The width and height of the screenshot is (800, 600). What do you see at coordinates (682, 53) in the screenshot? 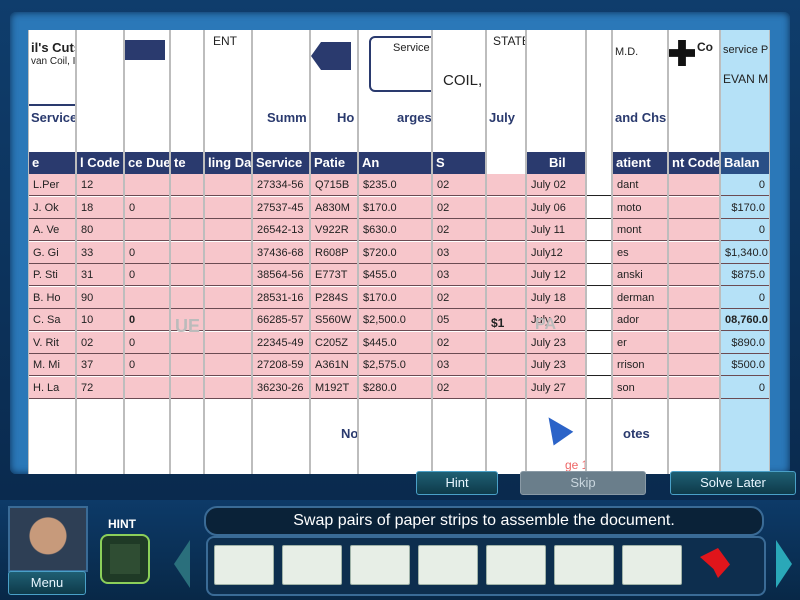
I see `medical-cross-icon` at bounding box center [682, 53].